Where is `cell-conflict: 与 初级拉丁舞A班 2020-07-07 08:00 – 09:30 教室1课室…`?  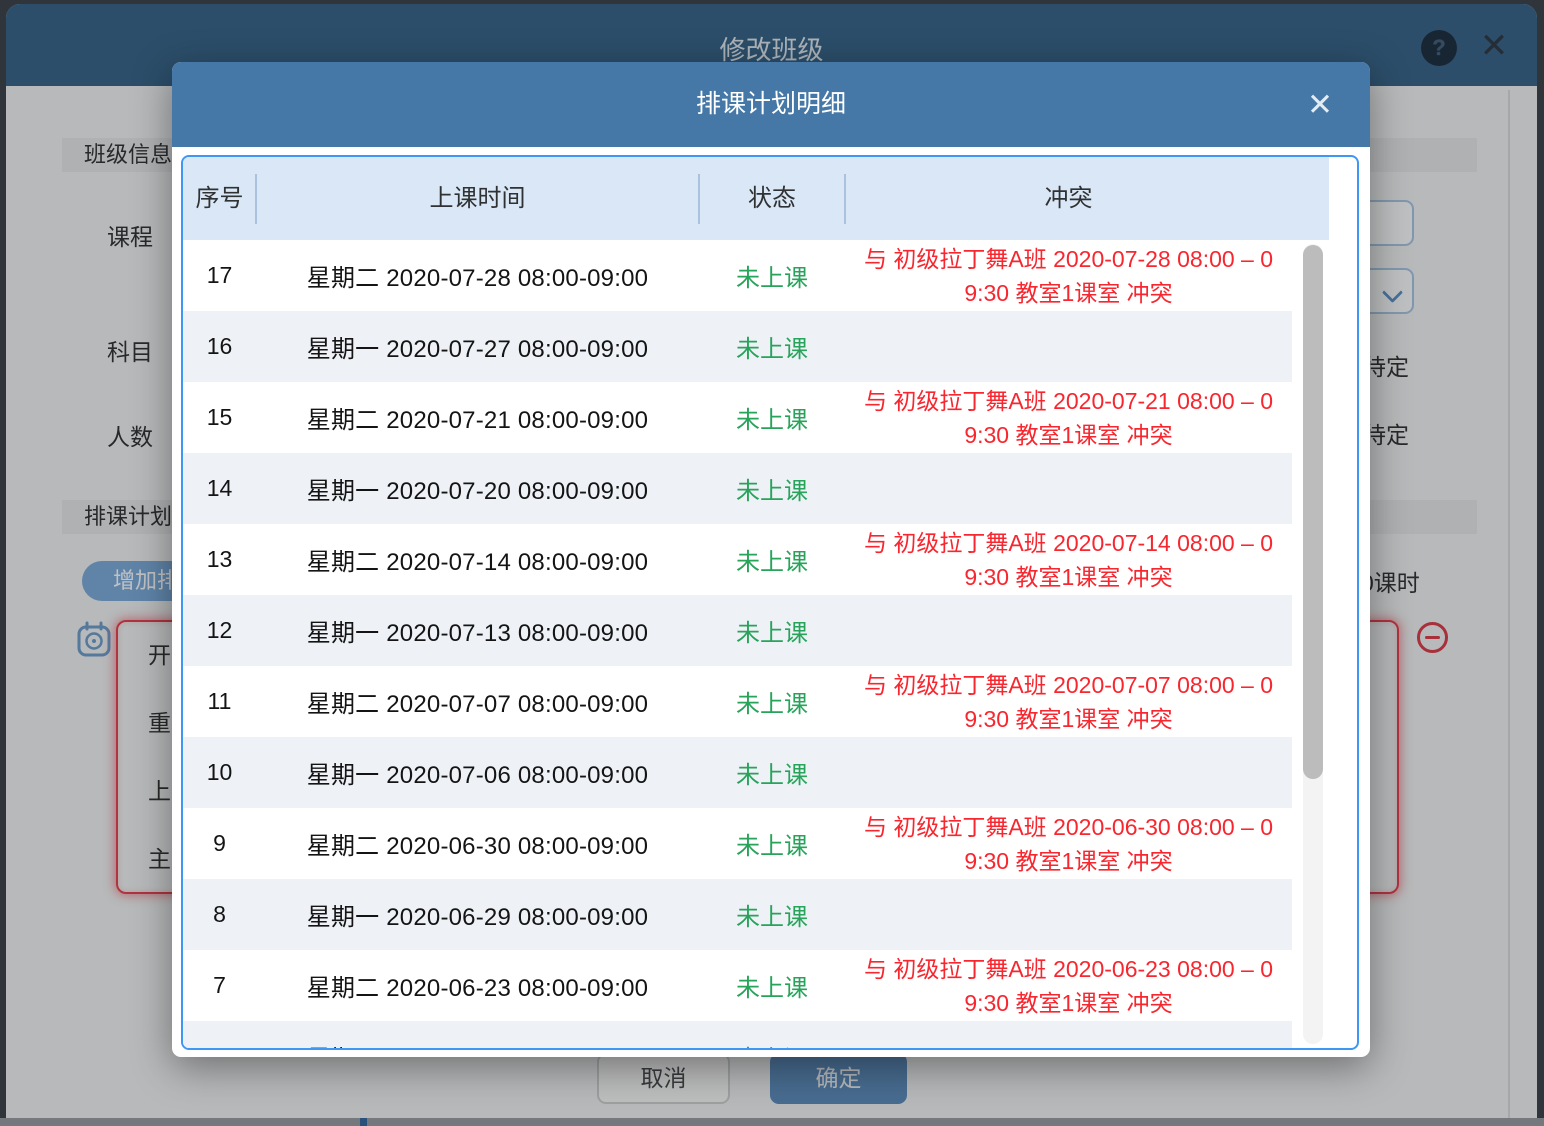
cell-conflict: 与 初级拉丁舞A班 2020-07-07 08:00 – 09:30 教室1课室… is located at coordinates (1068, 701).